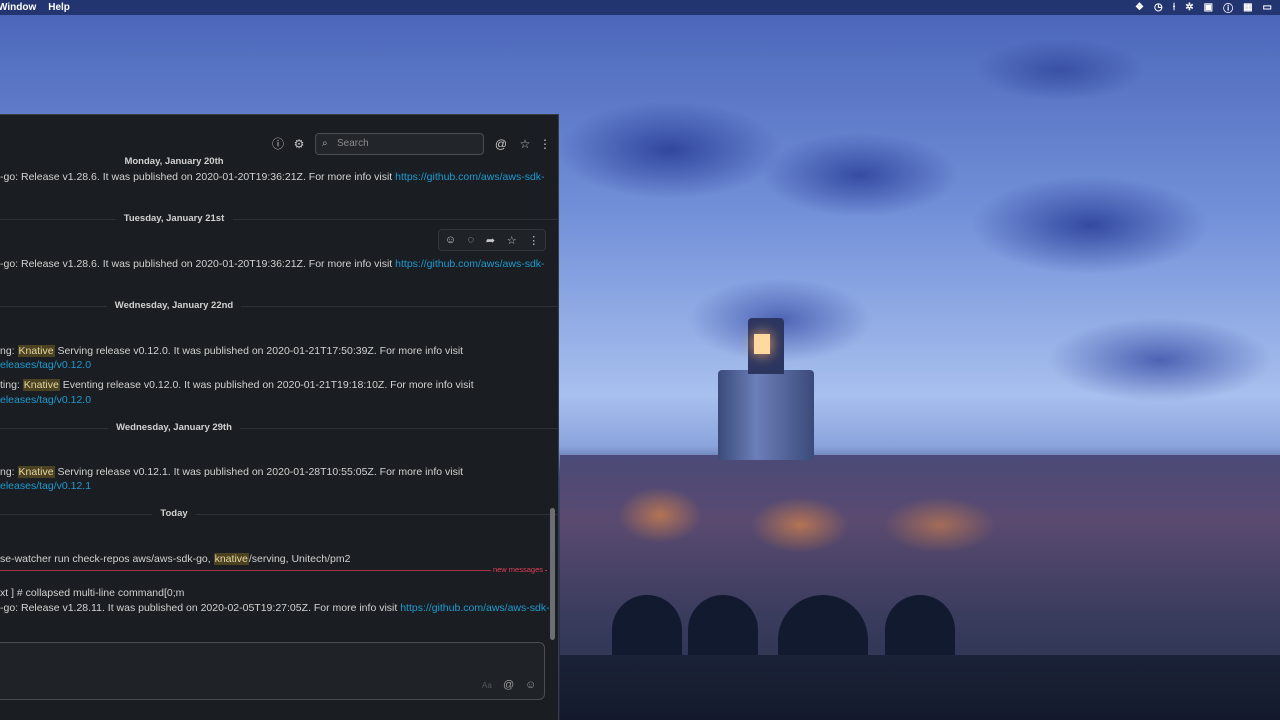 The image size is (1280, 720). What do you see at coordinates (552, 574) in the screenshot?
I see `scrollbar` at bounding box center [552, 574].